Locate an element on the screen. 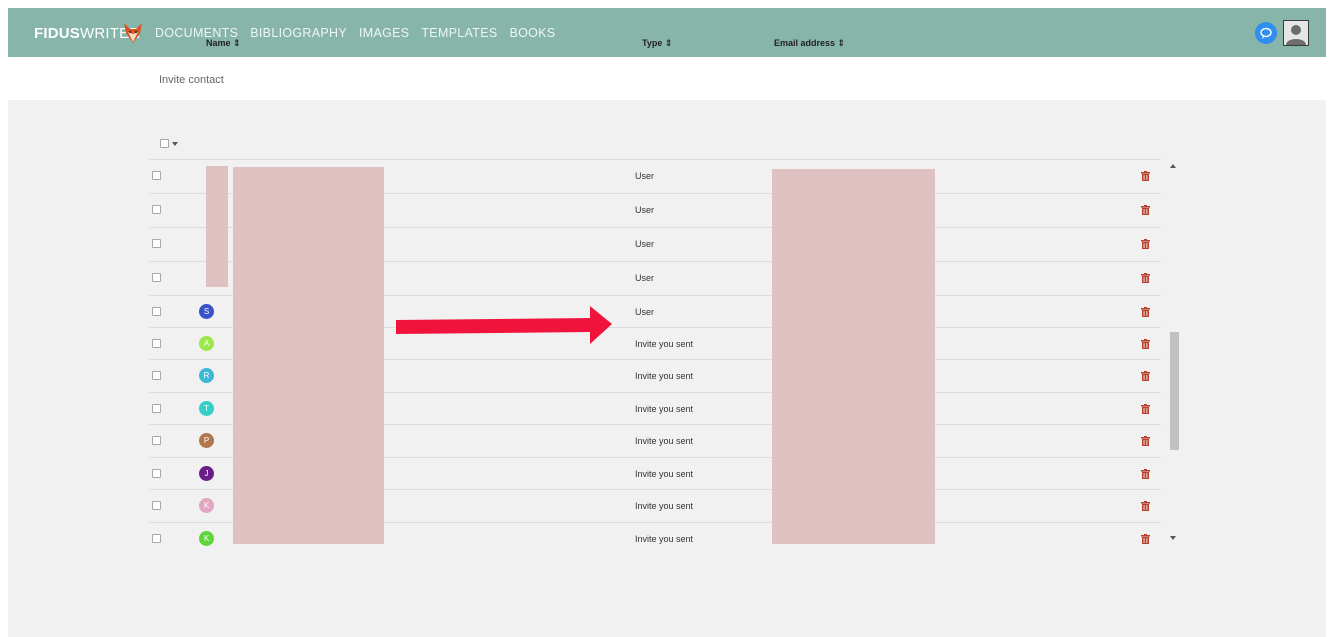 This screenshot has height=637, width=1332. scrollbar-thumb is located at coordinates (1174, 391).